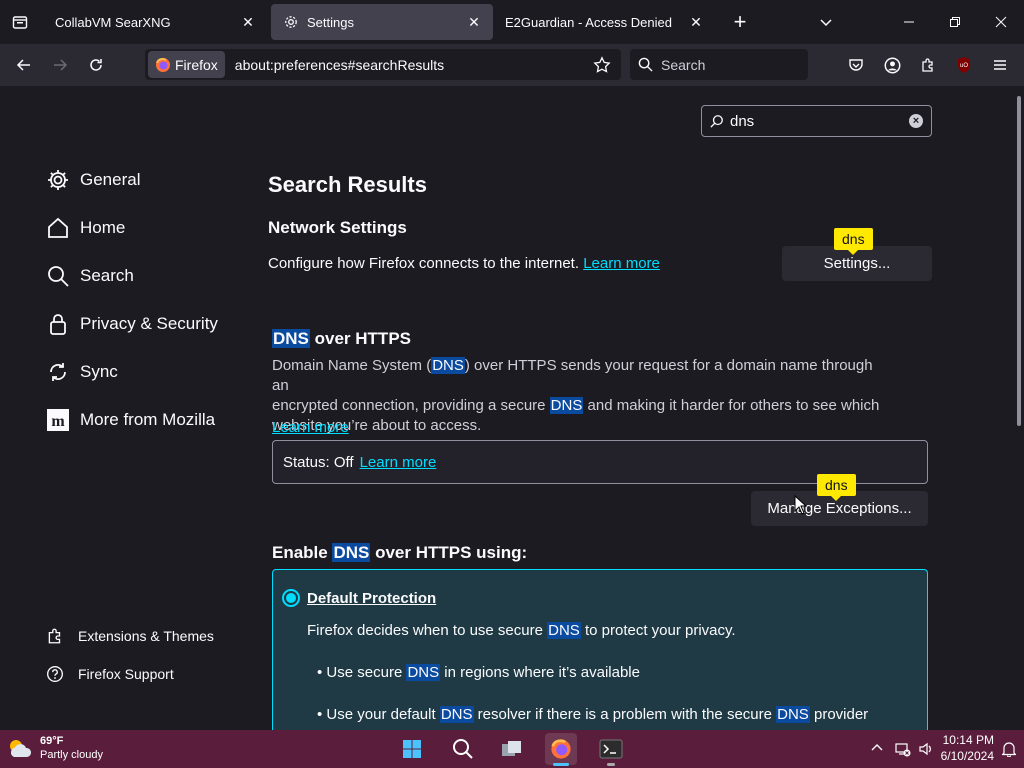  I want to click on url-text: about:preferences#searchResults, so click(414, 65).